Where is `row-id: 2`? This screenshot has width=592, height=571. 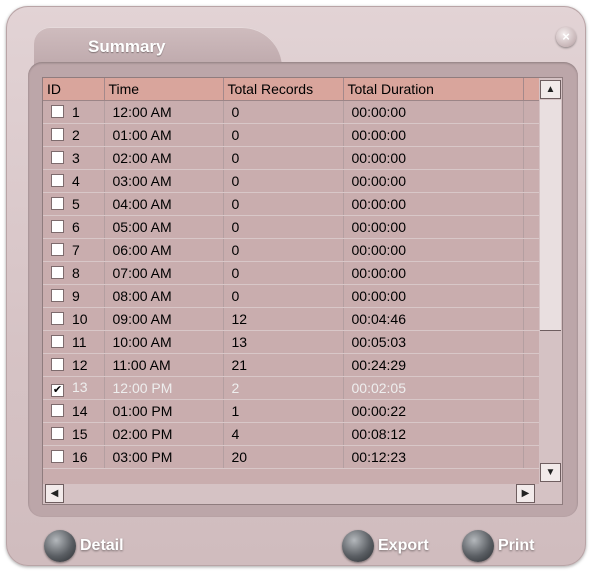
row-id: 2 is located at coordinates (76, 135).